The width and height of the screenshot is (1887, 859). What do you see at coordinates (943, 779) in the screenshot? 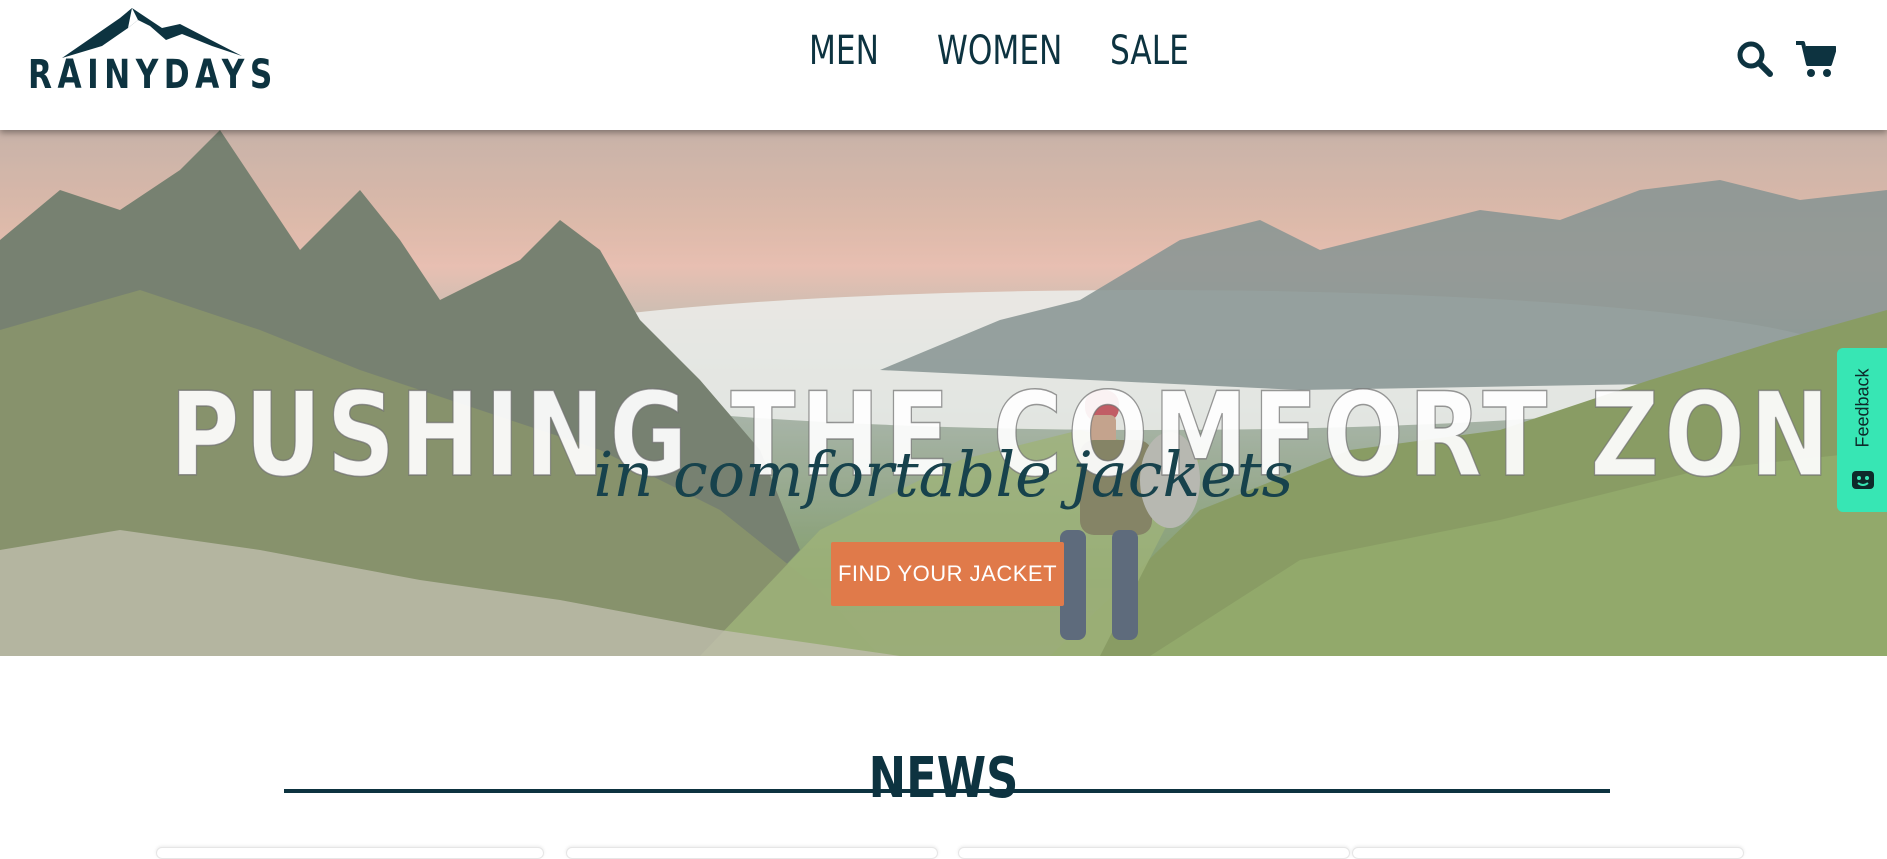
I see `news-heading: NEWS` at bounding box center [943, 779].